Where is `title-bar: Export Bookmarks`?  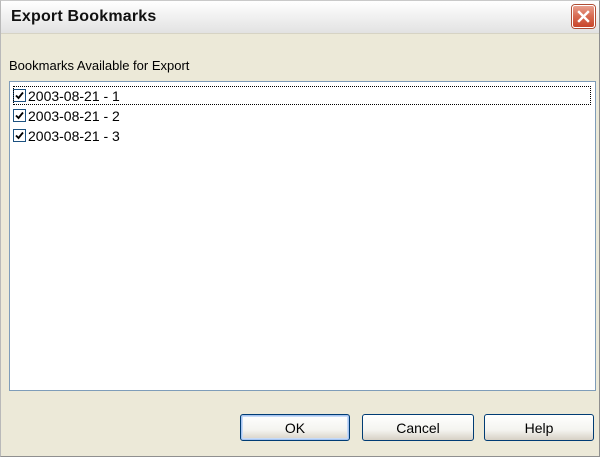
title-bar: Export Bookmarks is located at coordinates (300, 17).